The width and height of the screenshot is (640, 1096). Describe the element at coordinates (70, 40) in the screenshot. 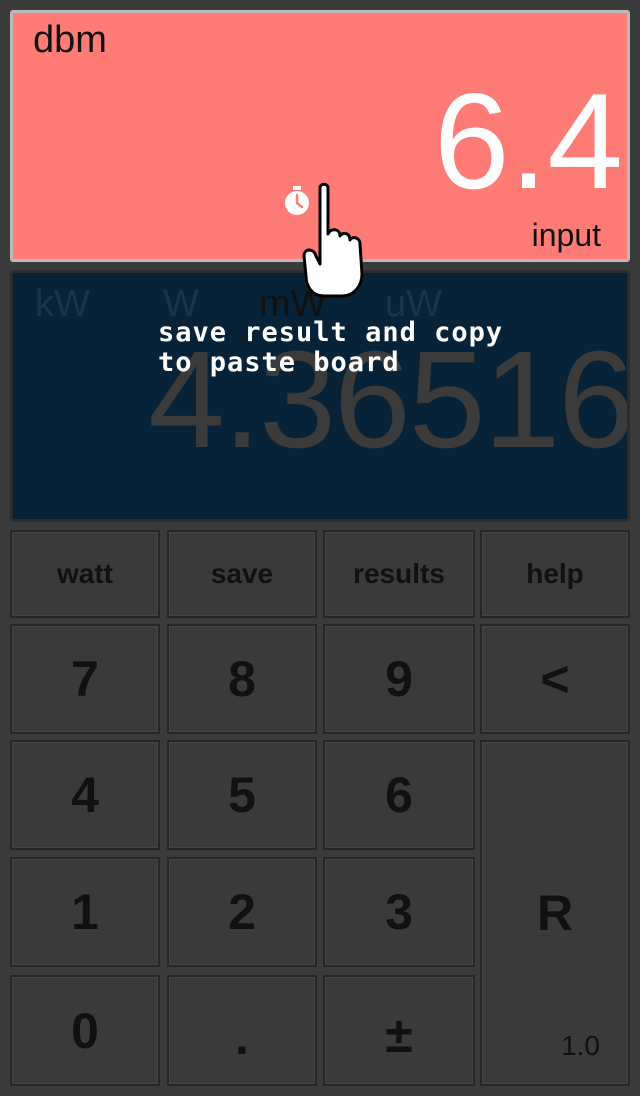

I see `input-unit-label: dbm` at that location.